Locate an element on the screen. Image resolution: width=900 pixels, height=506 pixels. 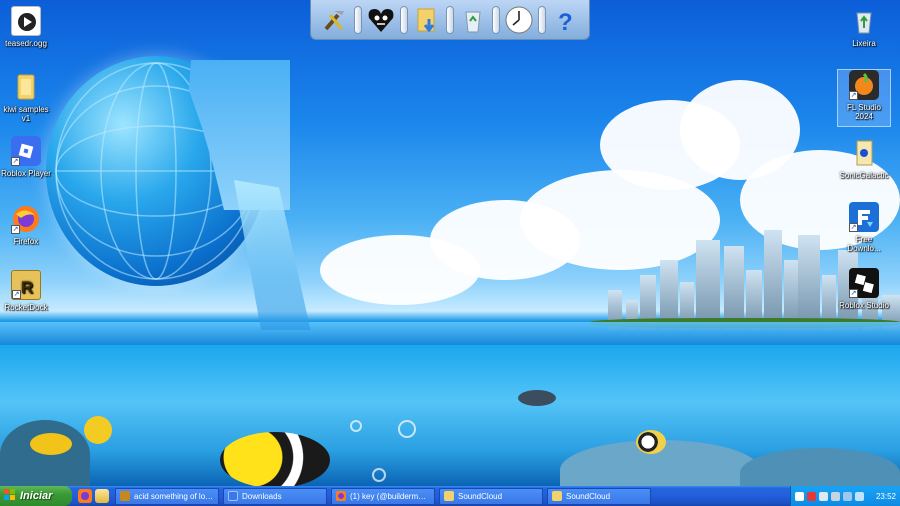
tray-volume-icon is located at coordinates (847, 496).